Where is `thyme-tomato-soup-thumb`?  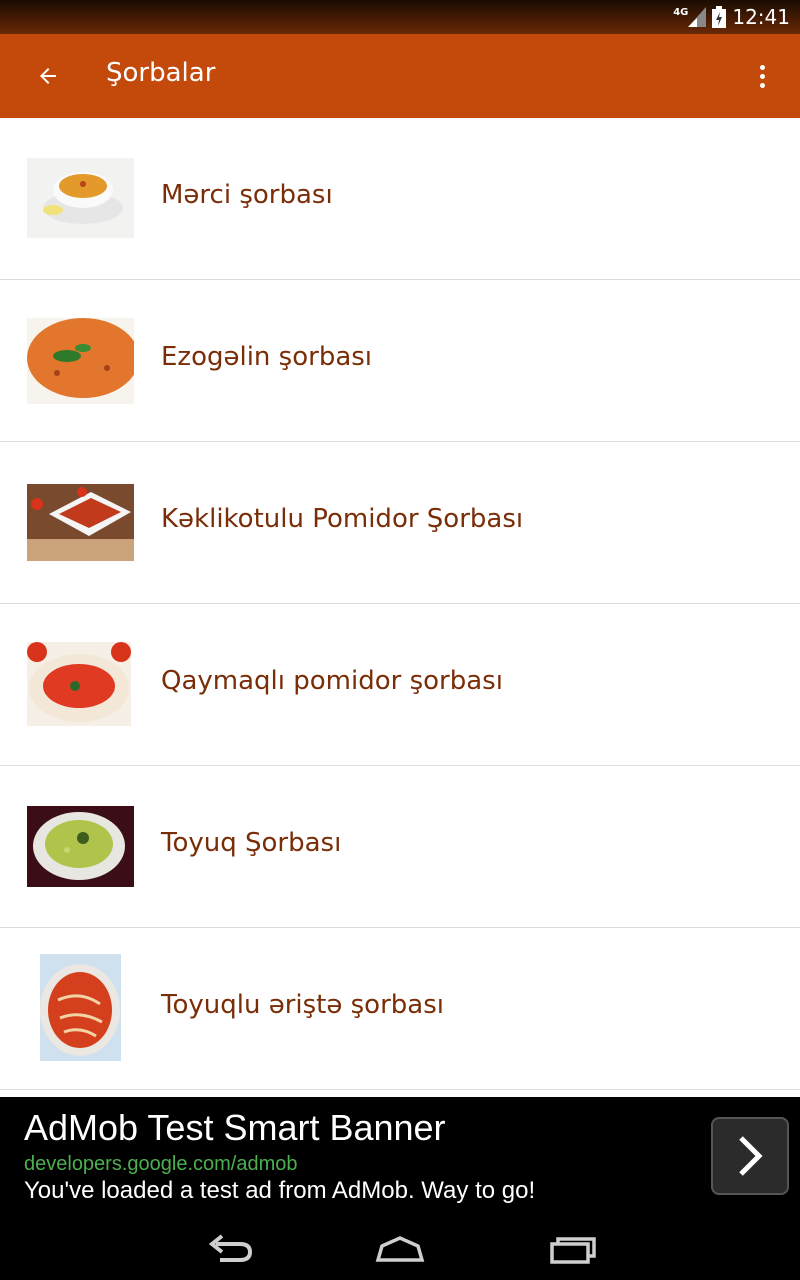
thyme-tomato-soup-thumb is located at coordinates (80, 522).